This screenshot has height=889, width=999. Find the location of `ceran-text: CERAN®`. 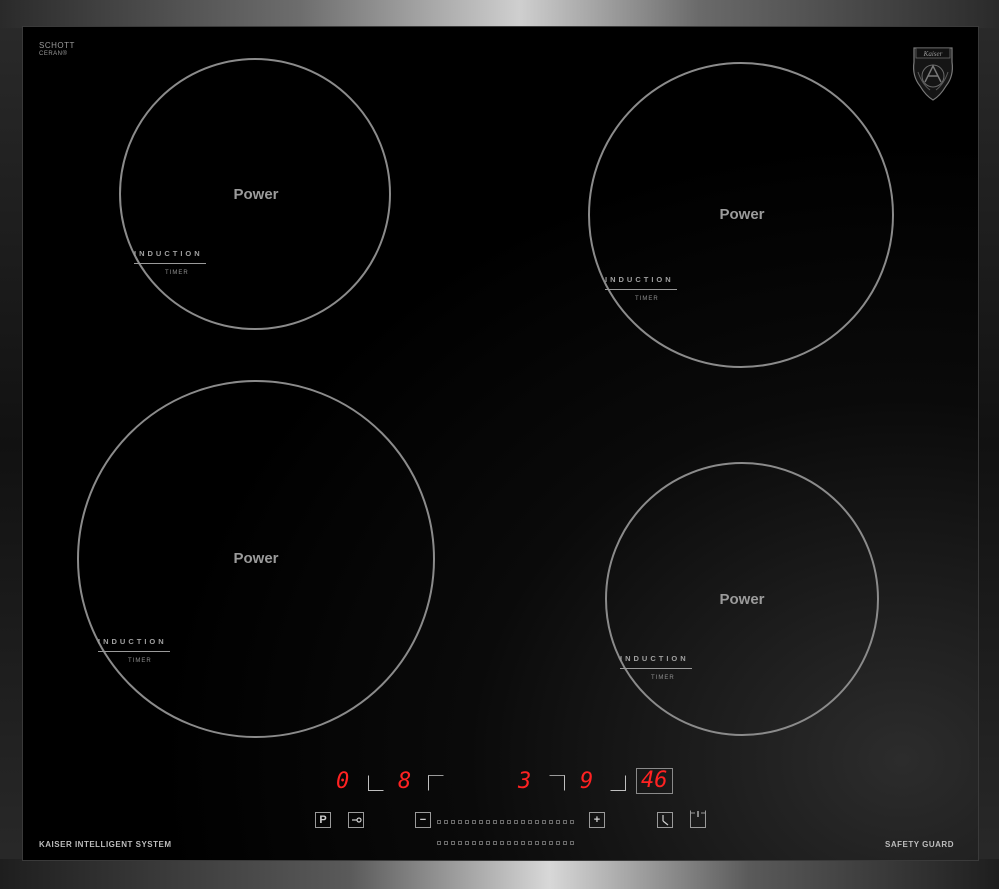

ceran-text: CERAN® is located at coordinates (53, 54).